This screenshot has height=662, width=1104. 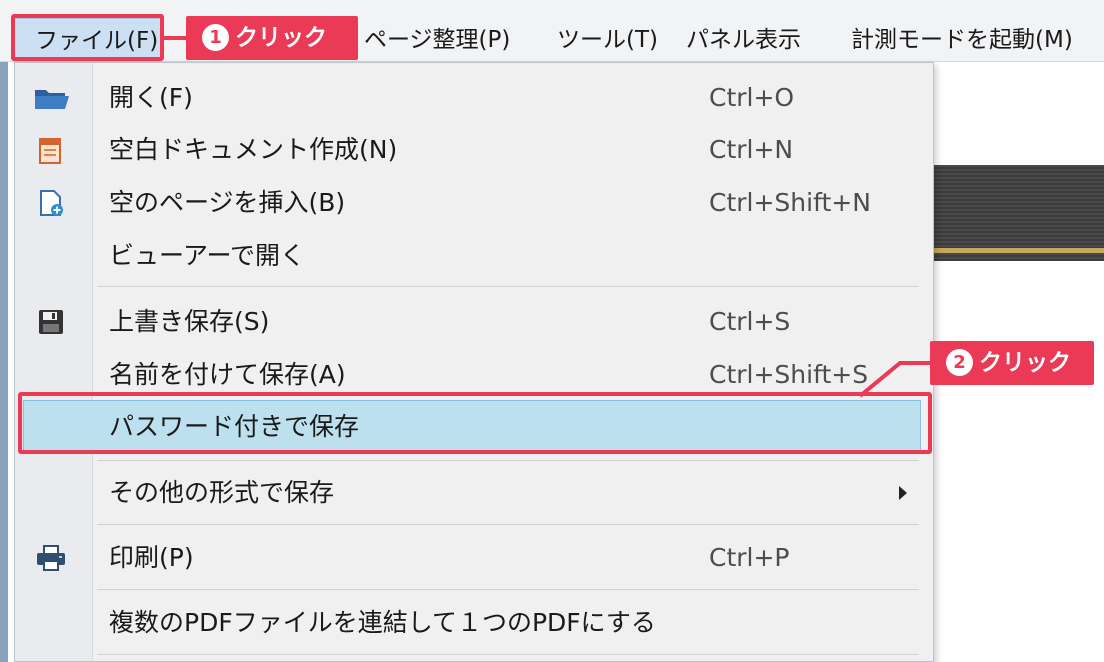 What do you see at coordinates (743, 40) in the screenshot?
I see `menu-panel-display: パネル表示` at bounding box center [743, 40].